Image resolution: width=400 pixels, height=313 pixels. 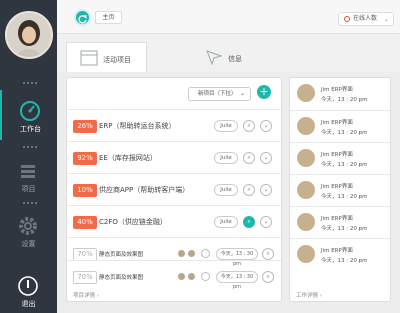 What do you see at coordinates (86, 295) in the screenshot?
I see `project-details-link: 项目详情 ›` at bounding box center [86, 295].